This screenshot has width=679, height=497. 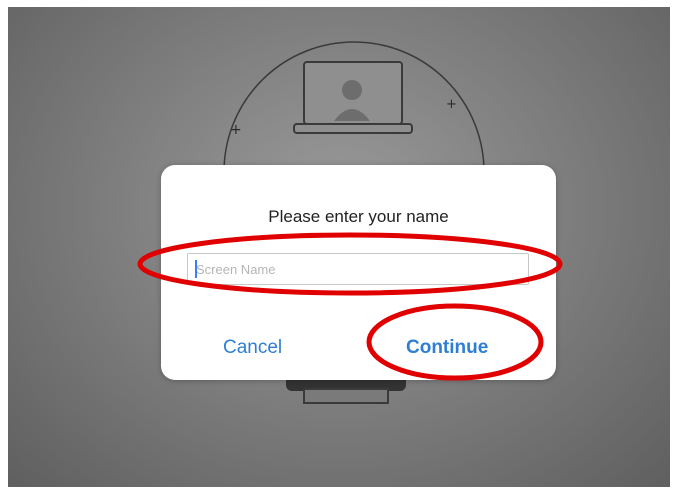 What do you see at coordinates (236, 130) in the screenshot?
I see `sparkle-left: +` at bounding box center [236, 130].